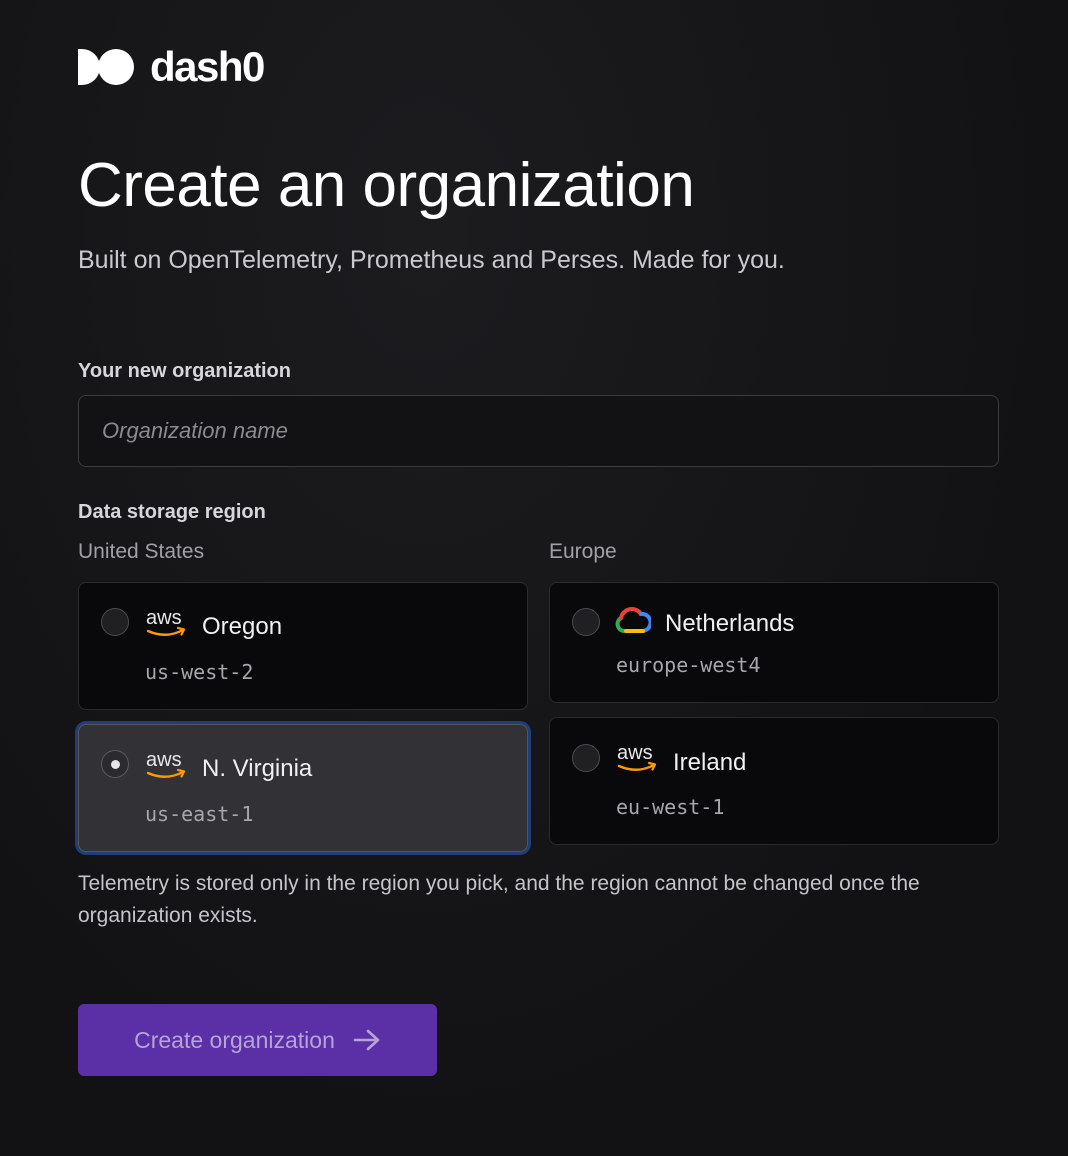  Describe the element at coordinates (257, 768) in the screenshot. I see `region-name: N. Virginia` at that location.